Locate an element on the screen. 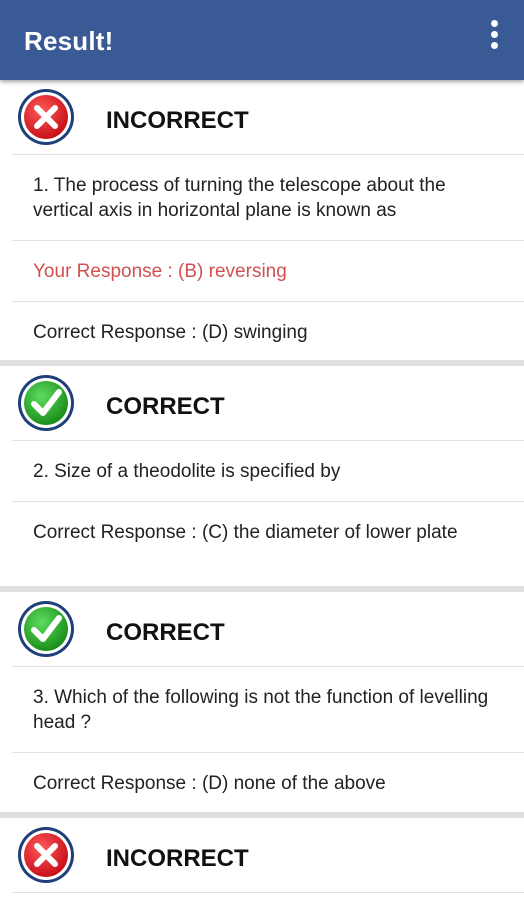 Image resolution: width=524 pixels, height=900 pixels. question-text: 2. Size of a theodolite is specified by is located at coordinates (187, 471).